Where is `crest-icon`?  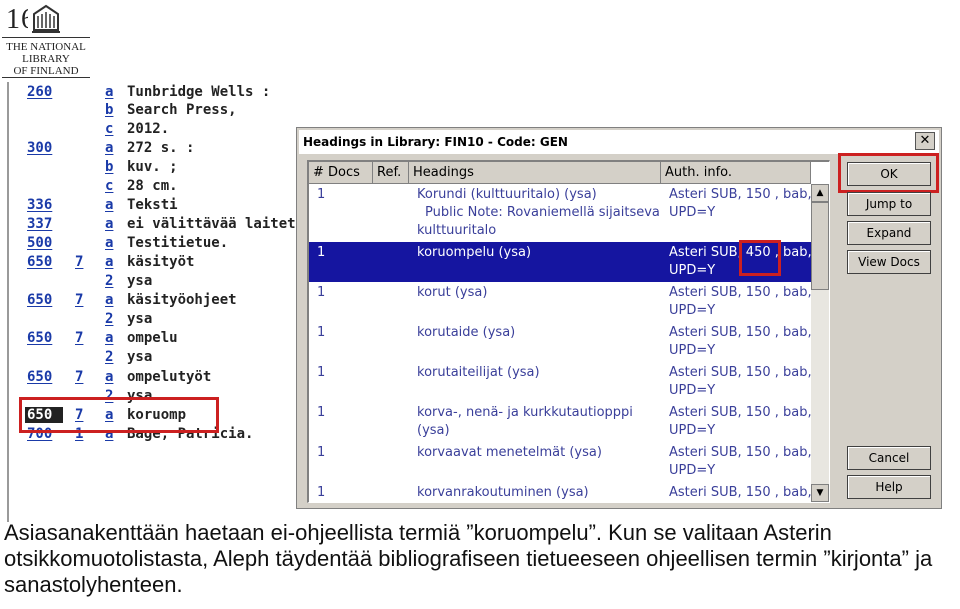 crest-icon is located at coordinates (46, 19).